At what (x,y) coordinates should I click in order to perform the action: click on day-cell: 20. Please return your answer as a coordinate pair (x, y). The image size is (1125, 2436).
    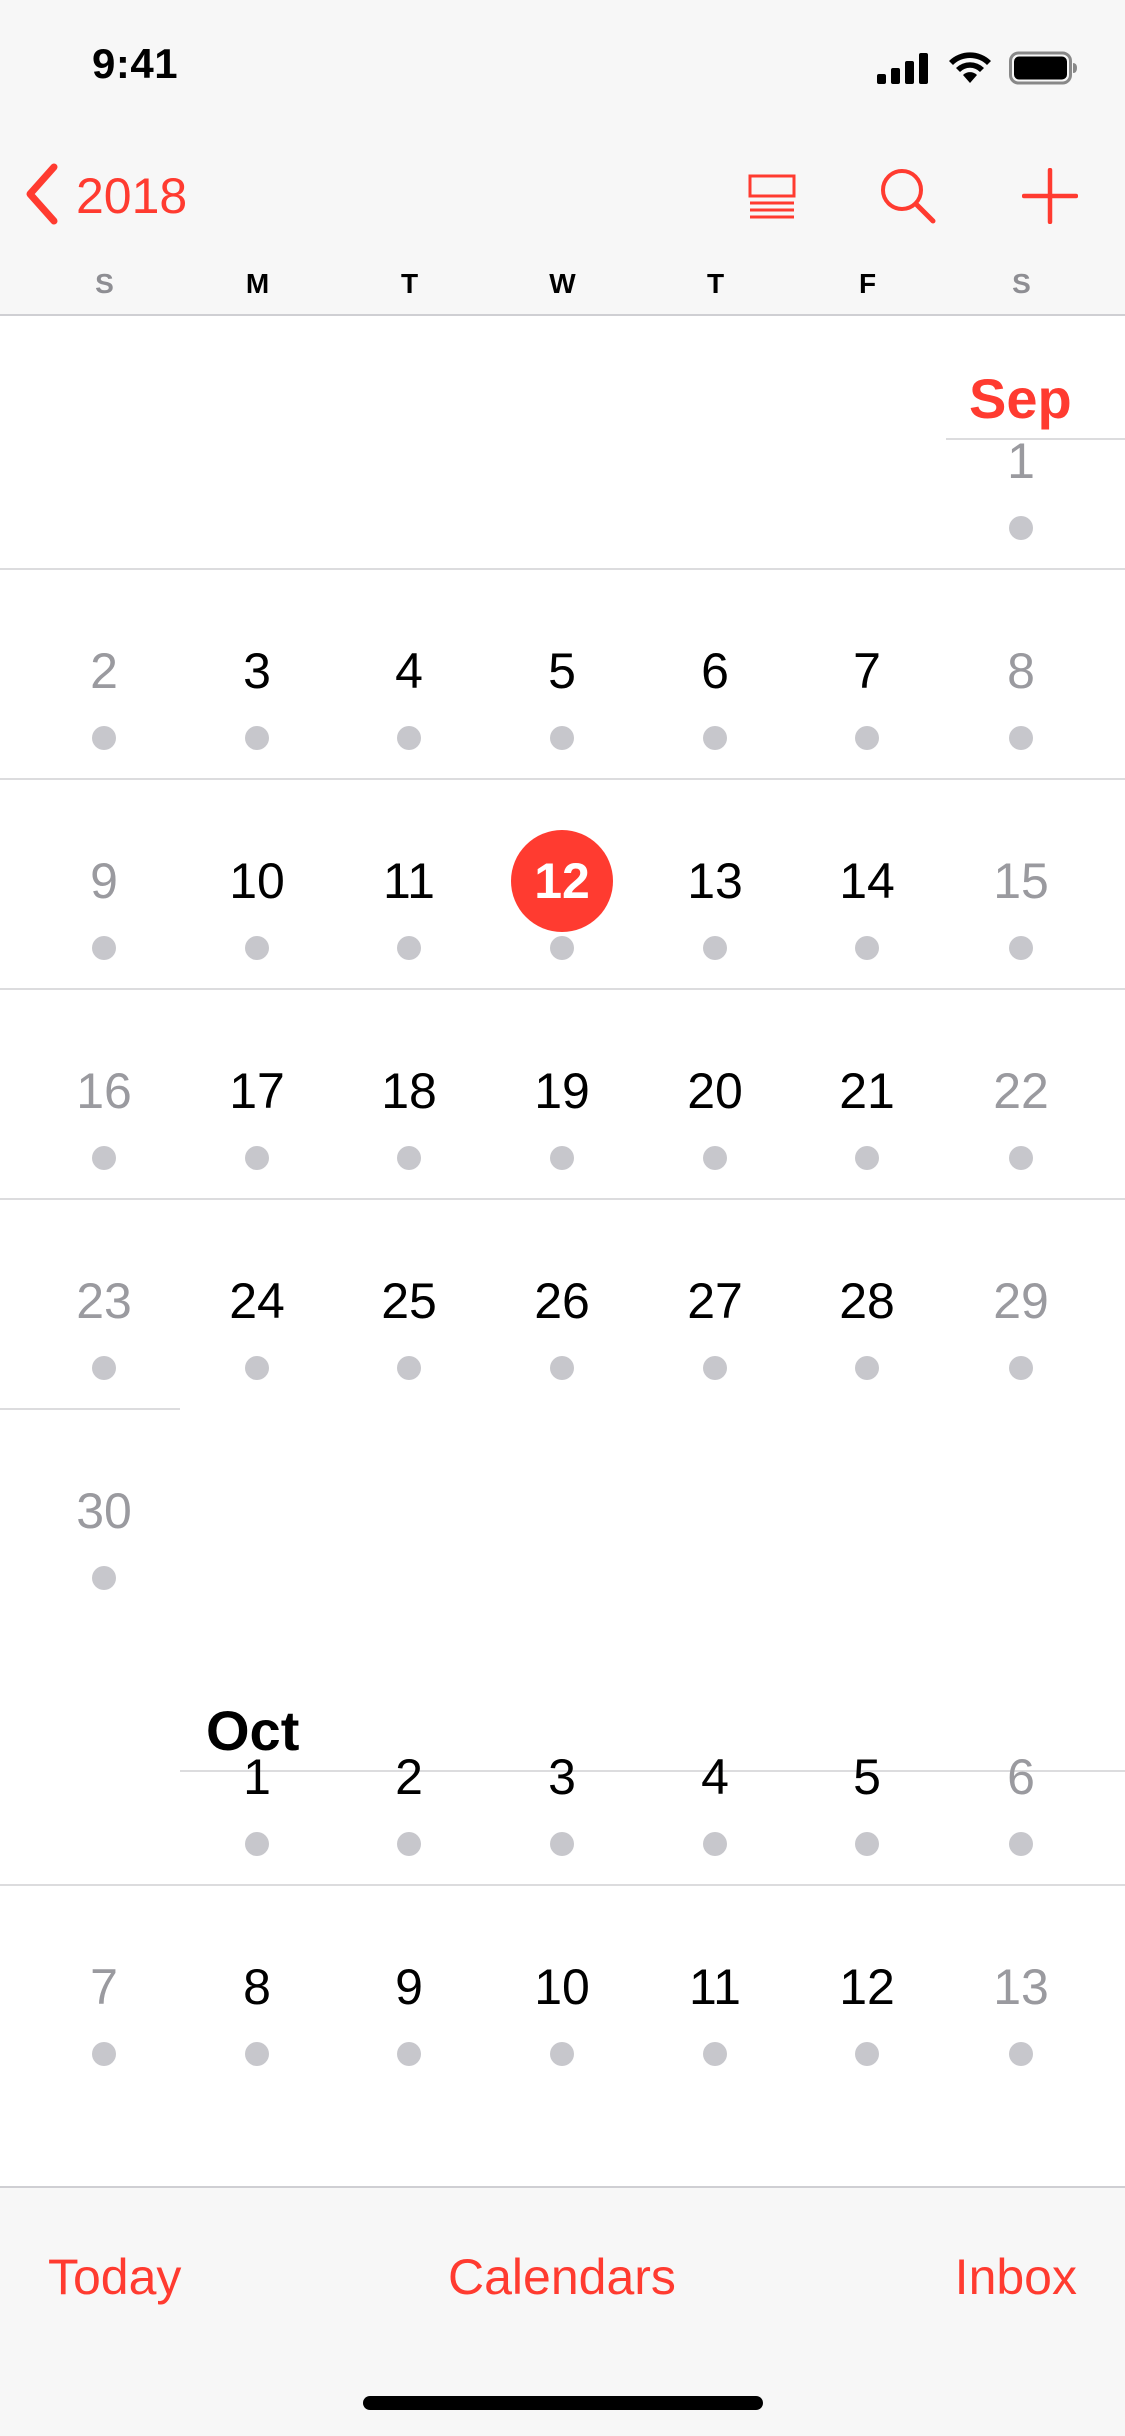
    Looking at the image, I should click on (715, 1121).